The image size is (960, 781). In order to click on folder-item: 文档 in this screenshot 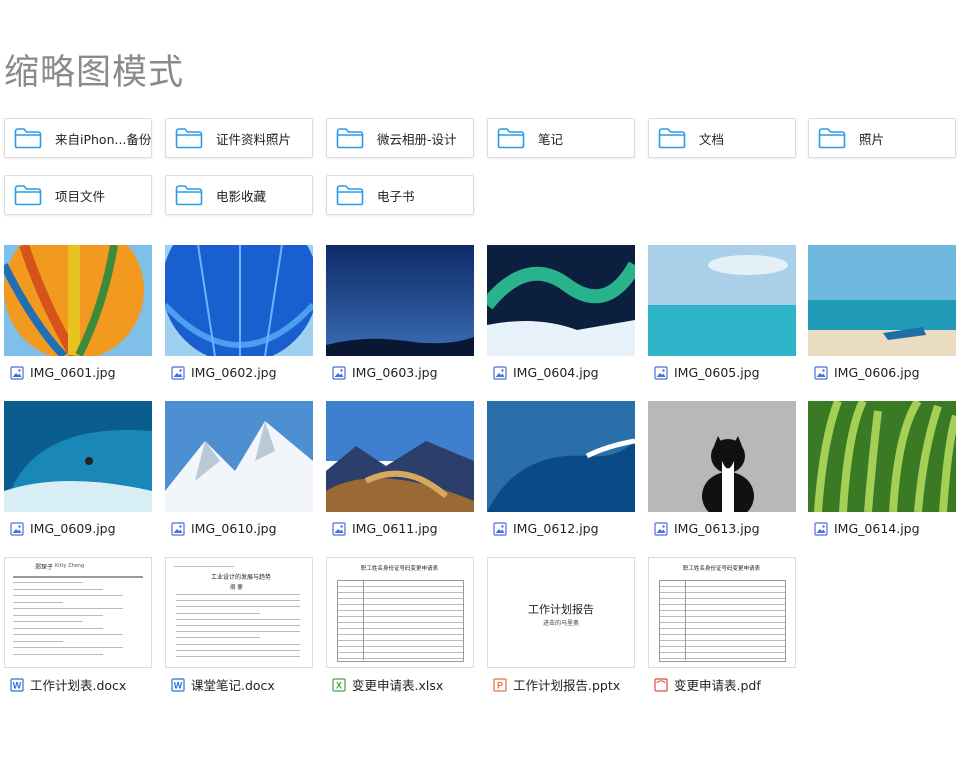, I will do `click(722, 138)`.